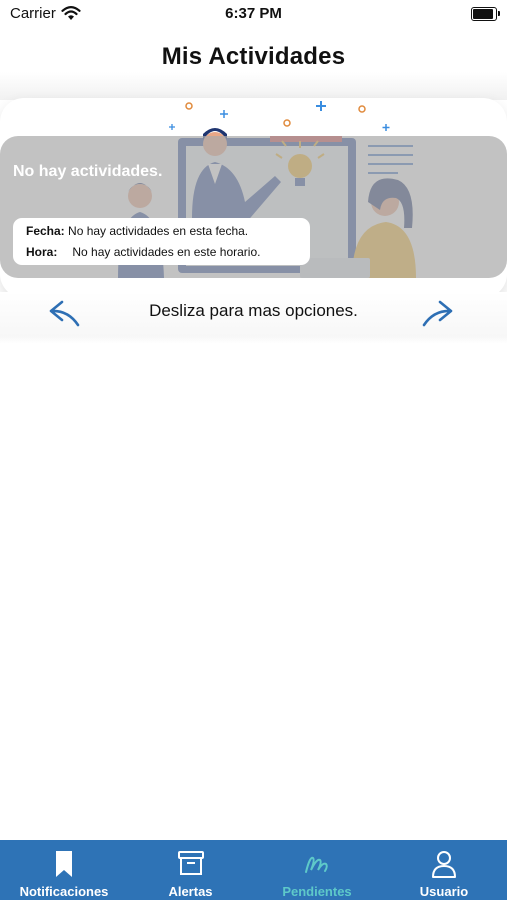  I want to click on arrow-right-icon, so click(437, 313).